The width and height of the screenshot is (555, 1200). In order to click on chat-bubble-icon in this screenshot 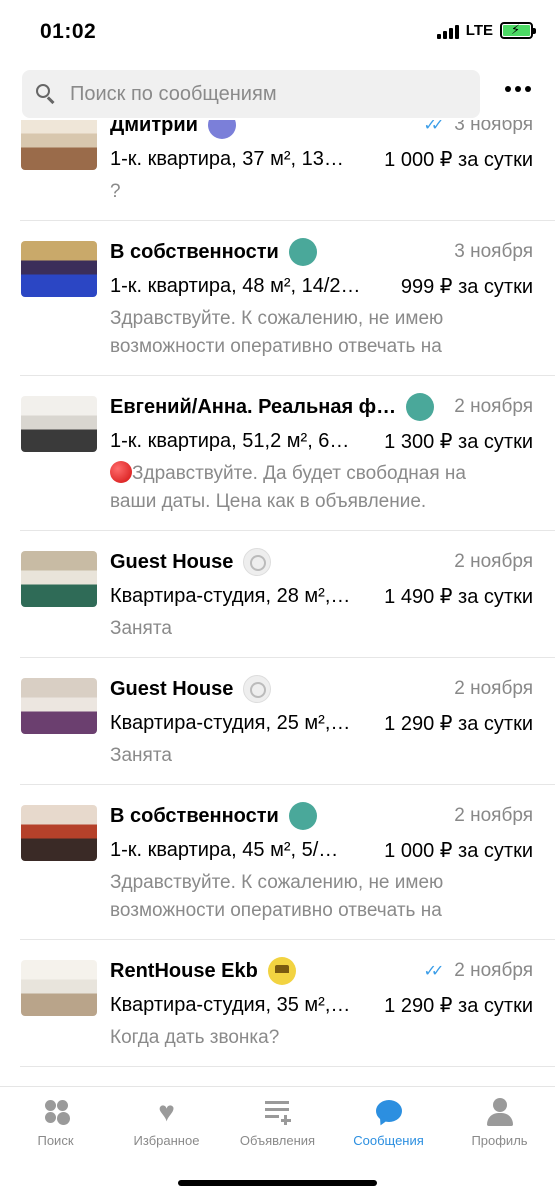, I will do `click(389, 1112)`.